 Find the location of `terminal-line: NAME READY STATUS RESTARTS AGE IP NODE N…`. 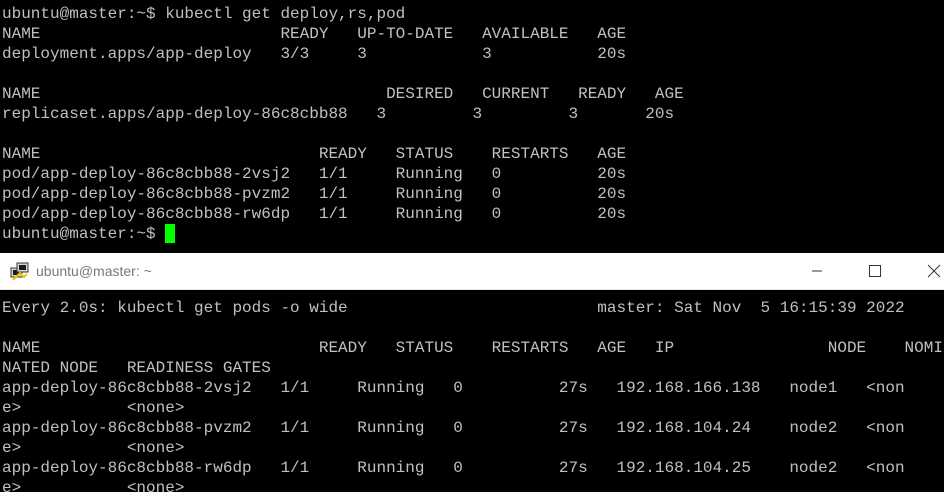

terminal-line: NAME READY STATUS RESTARTS AGE IP NODE N… is located at coordinates (472, 348).